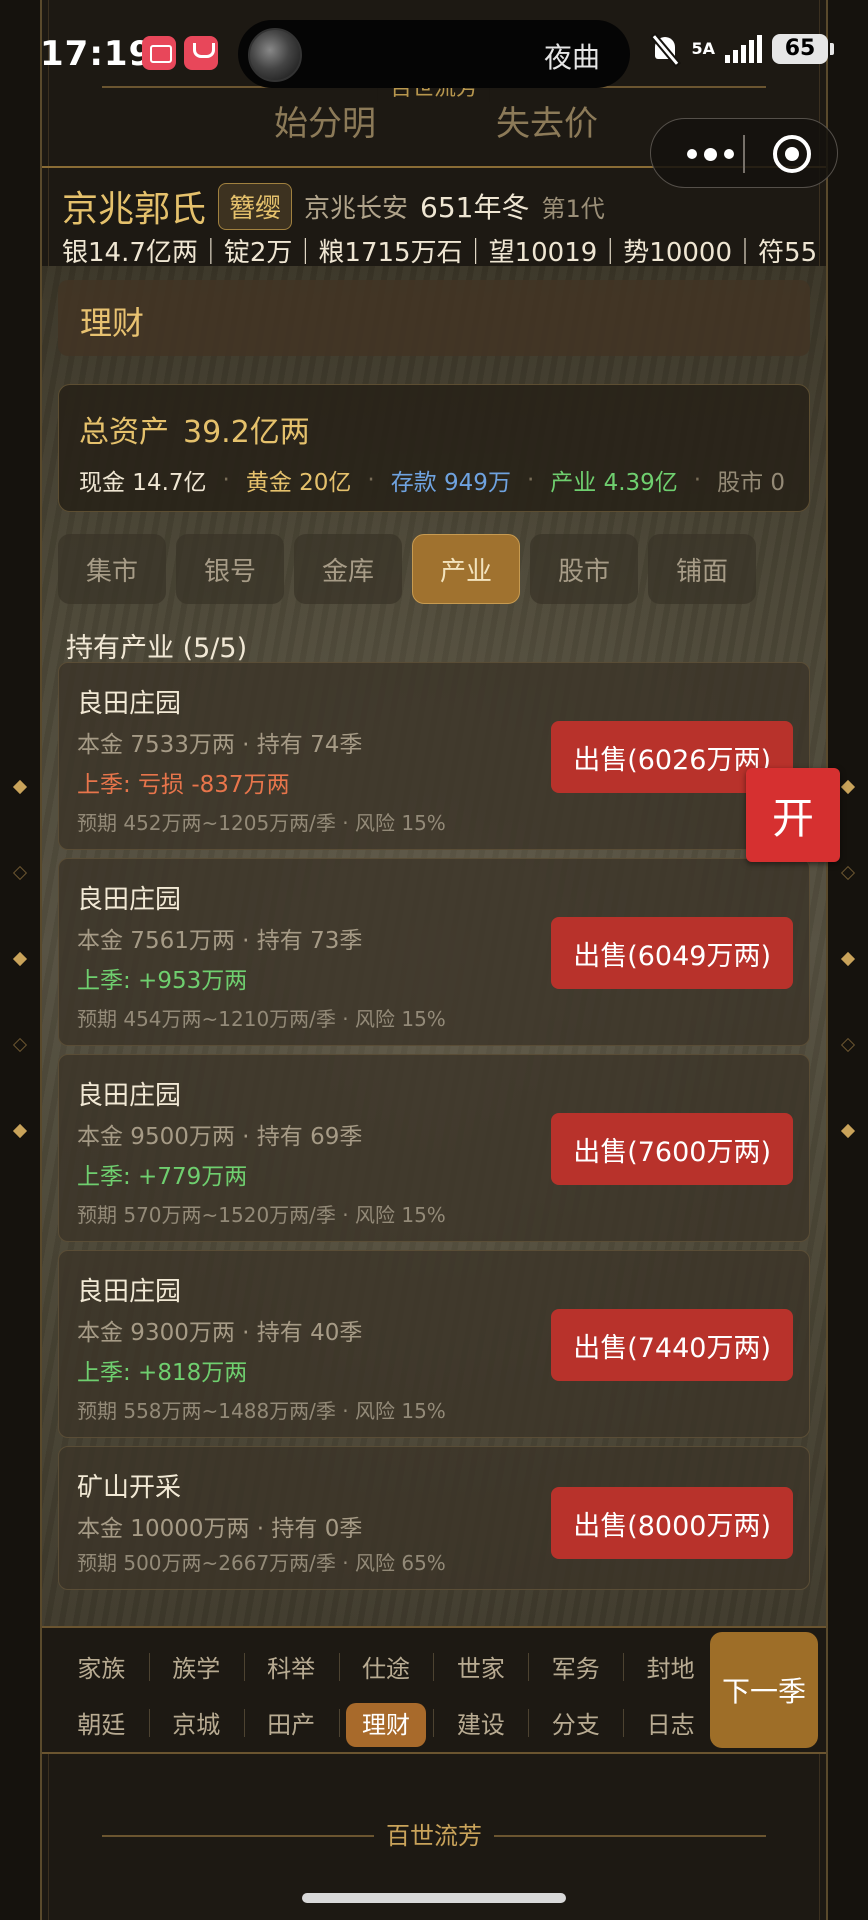 The width and height of the screenshot is (868, 1920). I want to click on nav-item: 日志, so click(670, 1722).